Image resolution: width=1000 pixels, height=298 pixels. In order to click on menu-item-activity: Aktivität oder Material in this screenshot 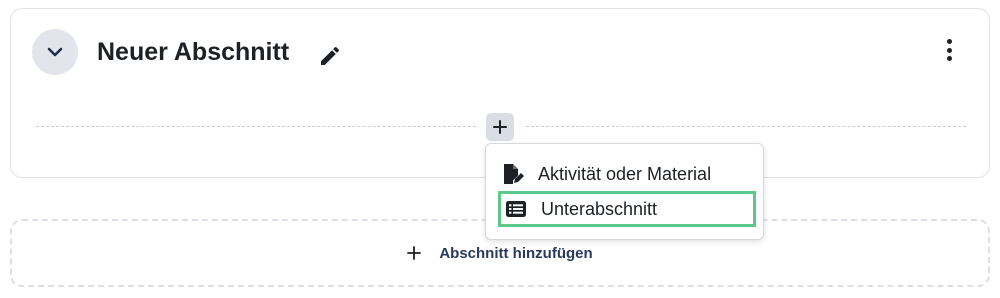, I will do `click(605, 174)`.